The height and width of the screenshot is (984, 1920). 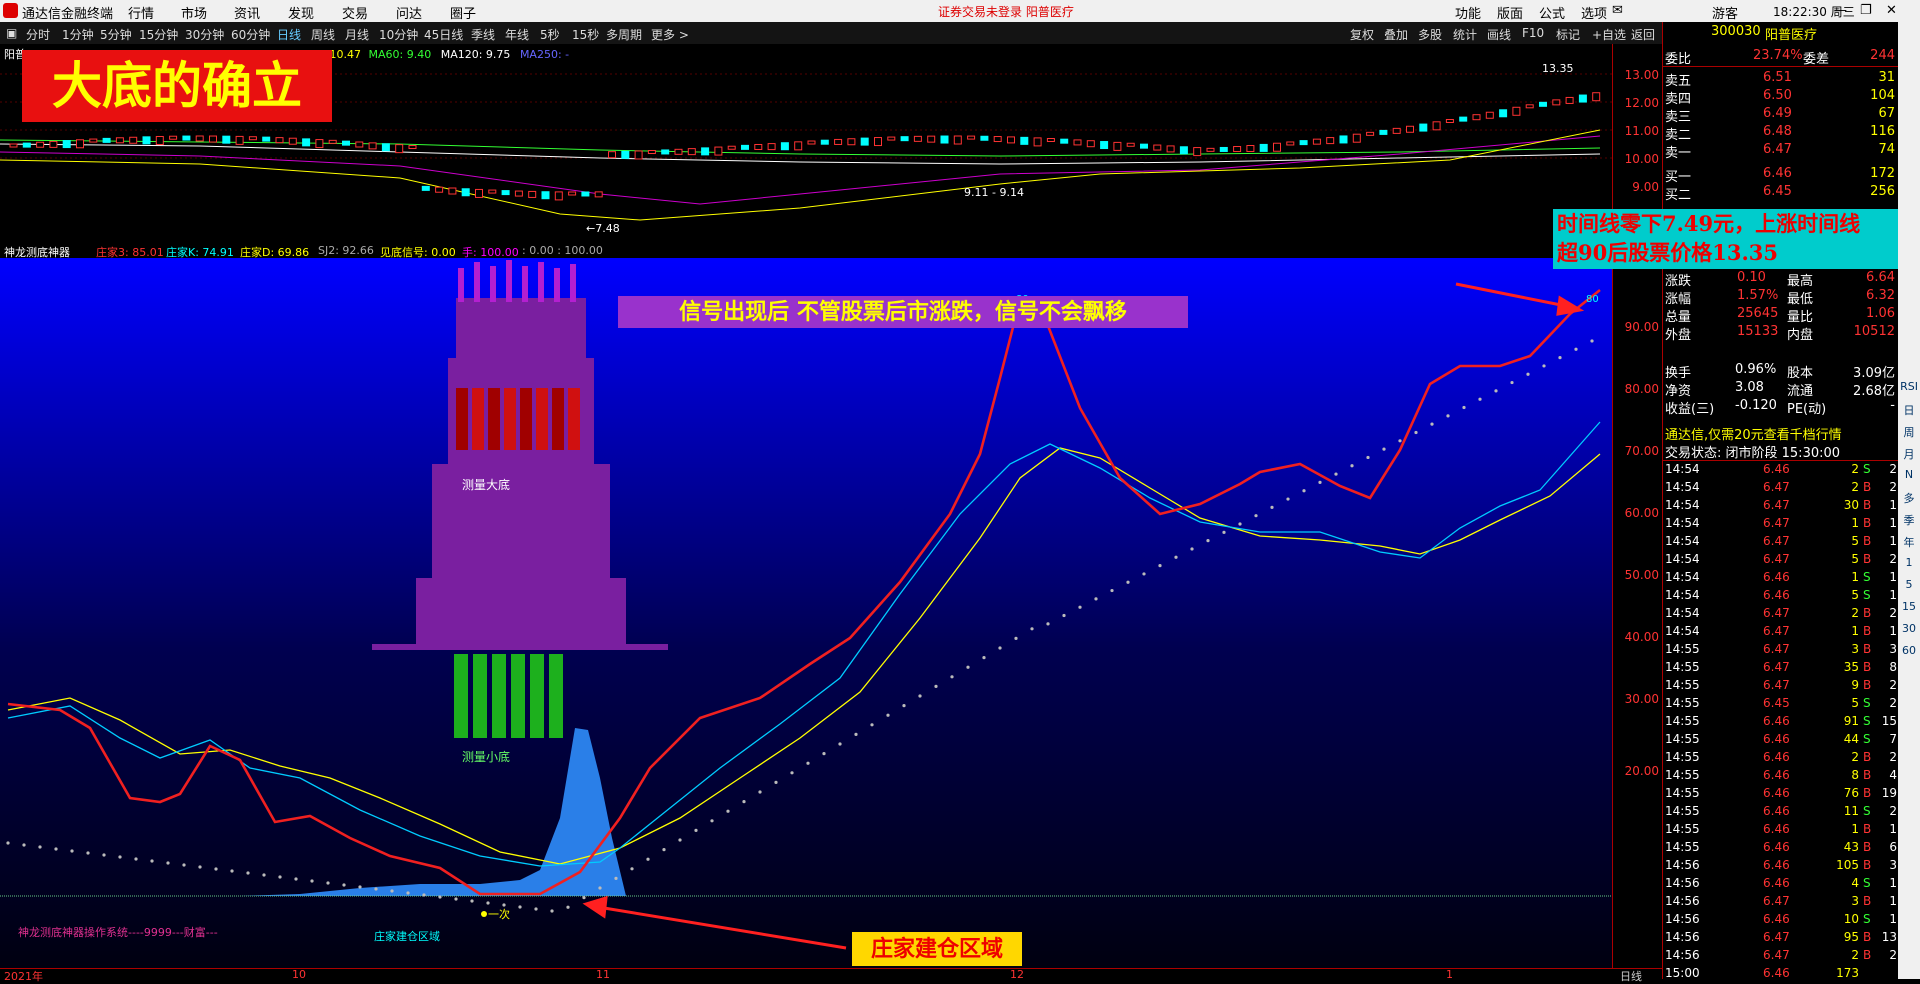 I want to click on tick-row: 14:55 6.47 9 B 2, so click(x=1781, y=687).